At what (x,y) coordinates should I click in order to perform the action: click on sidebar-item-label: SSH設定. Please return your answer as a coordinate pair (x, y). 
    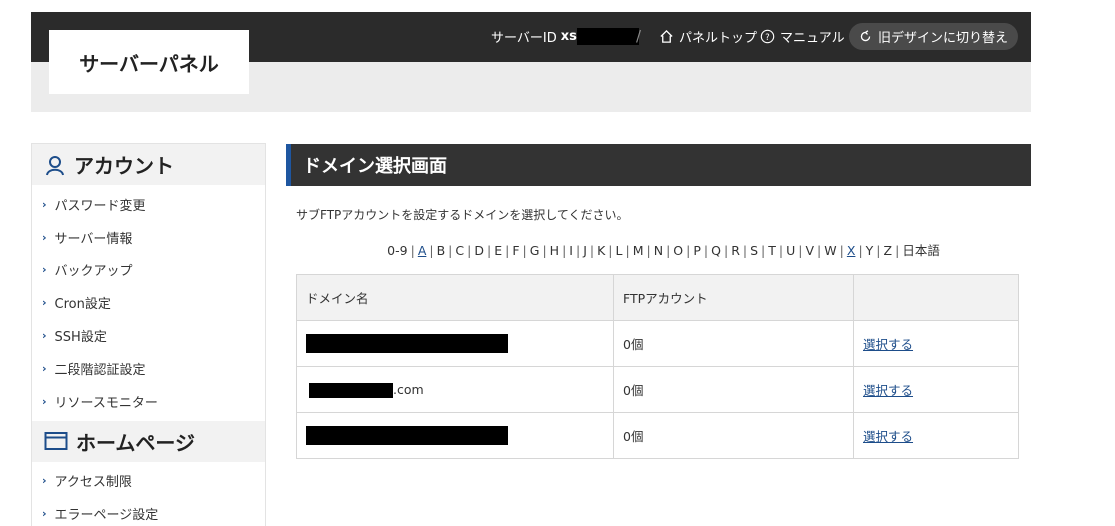
    Looking at the image, I should click on (80, 338).